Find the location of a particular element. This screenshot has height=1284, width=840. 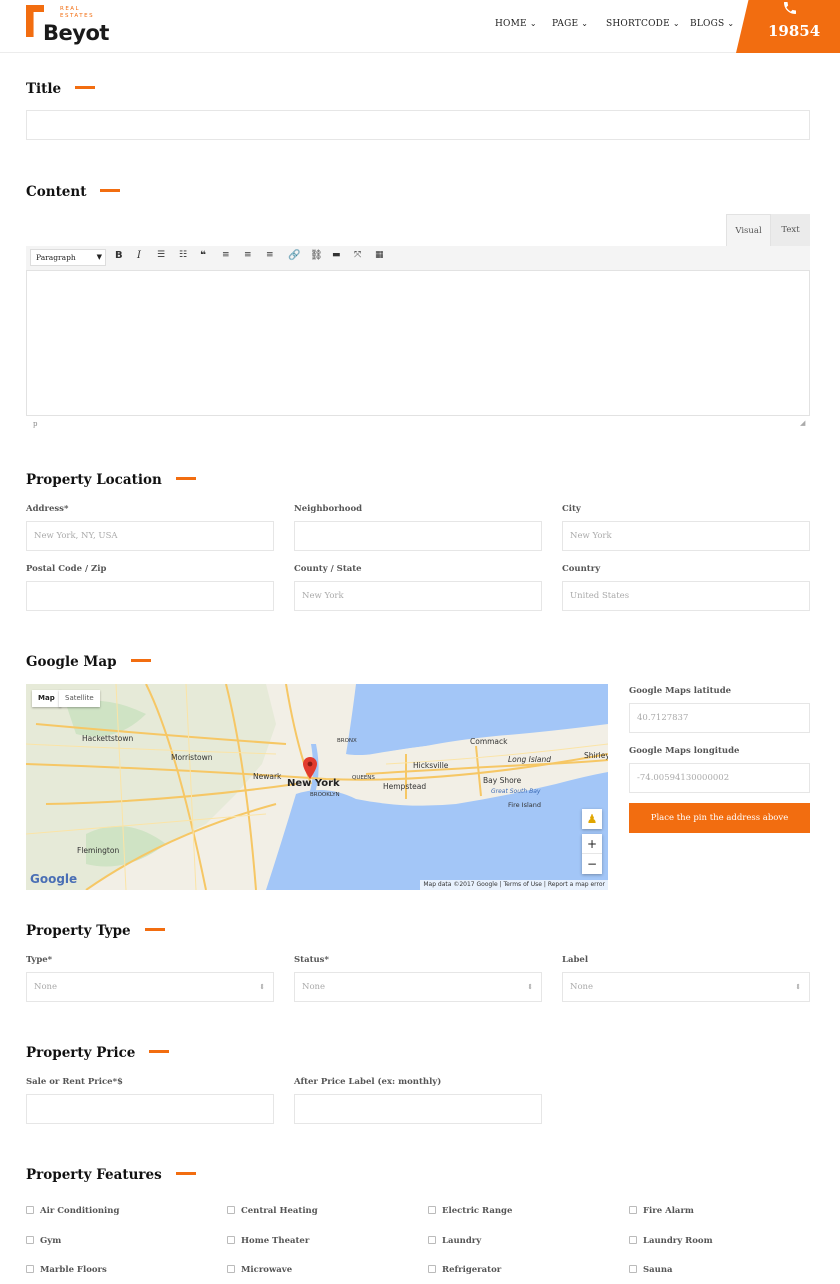

map-label: Bay Shore is located at coordinates (502, 780).